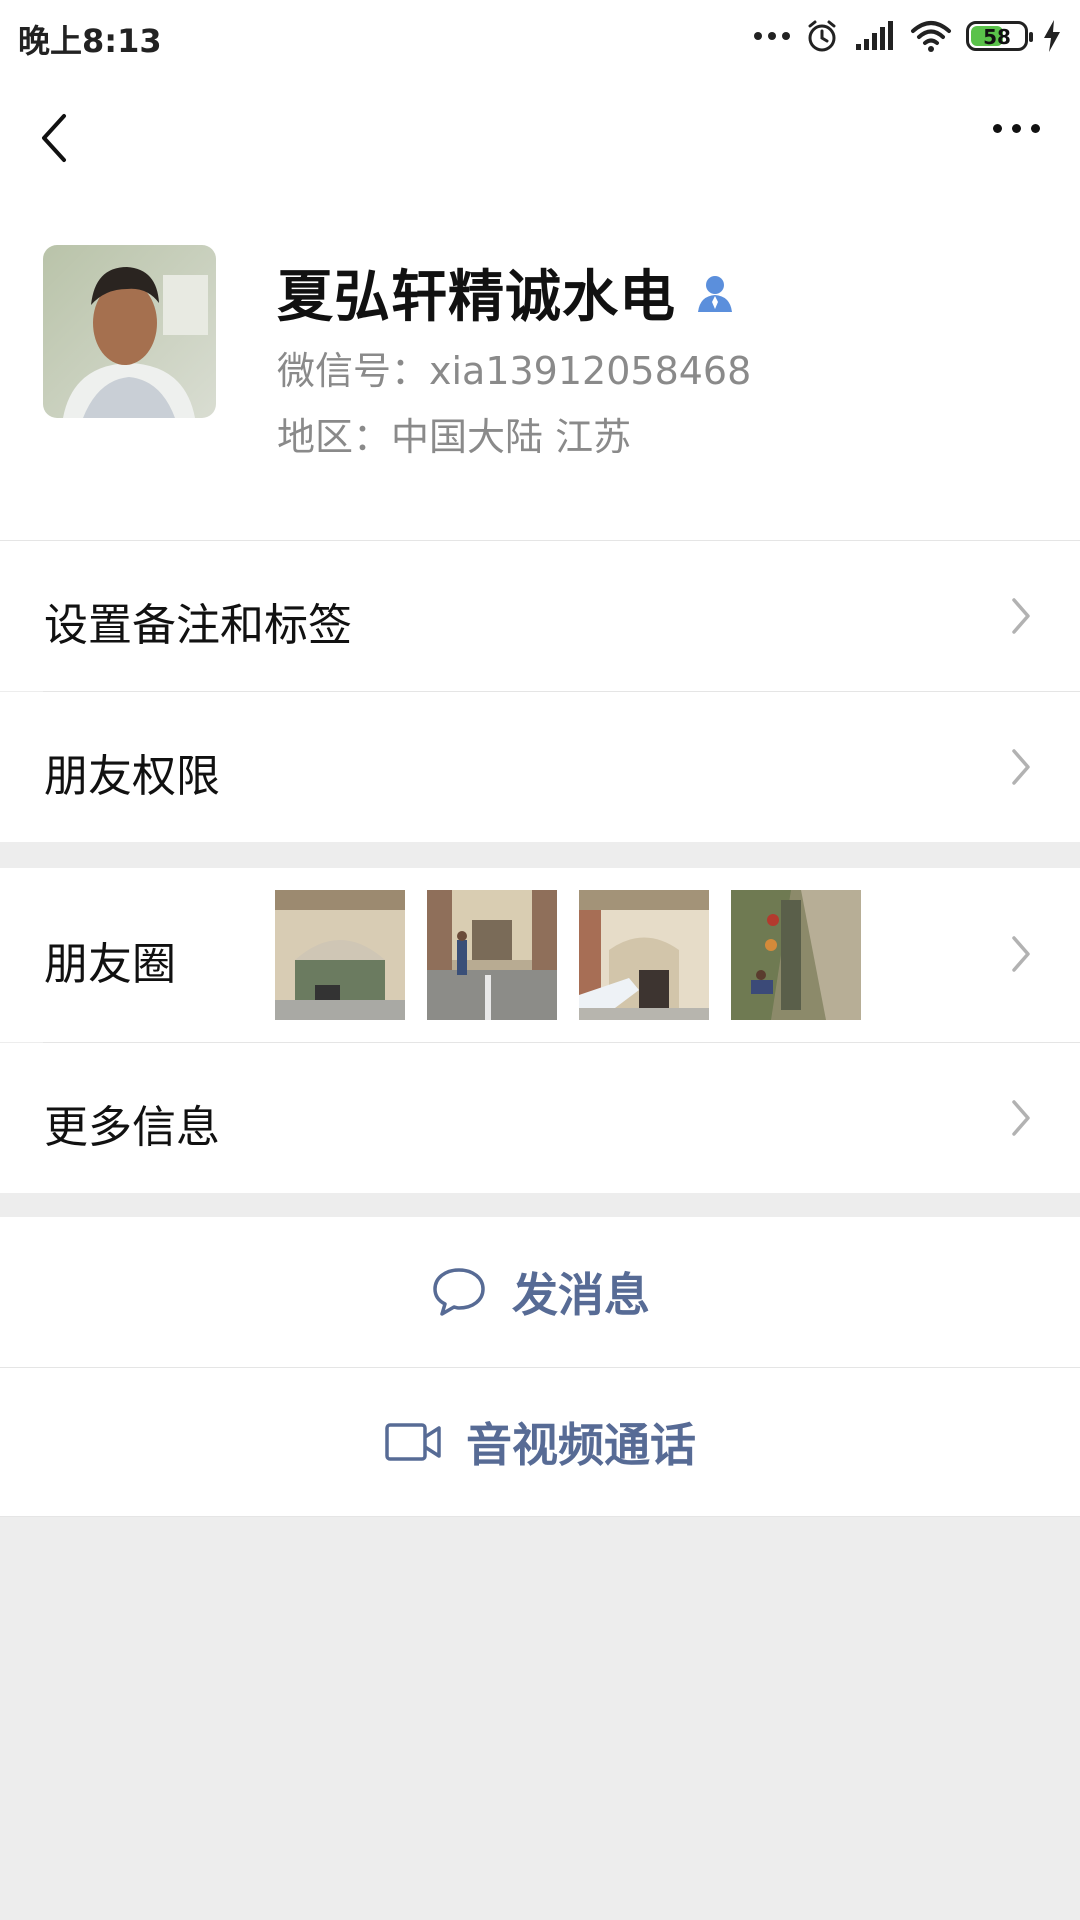  Describe the element at coordinates (581, 1445) in the screenshot. I see `av-call-label: 音视频通话` at that location.